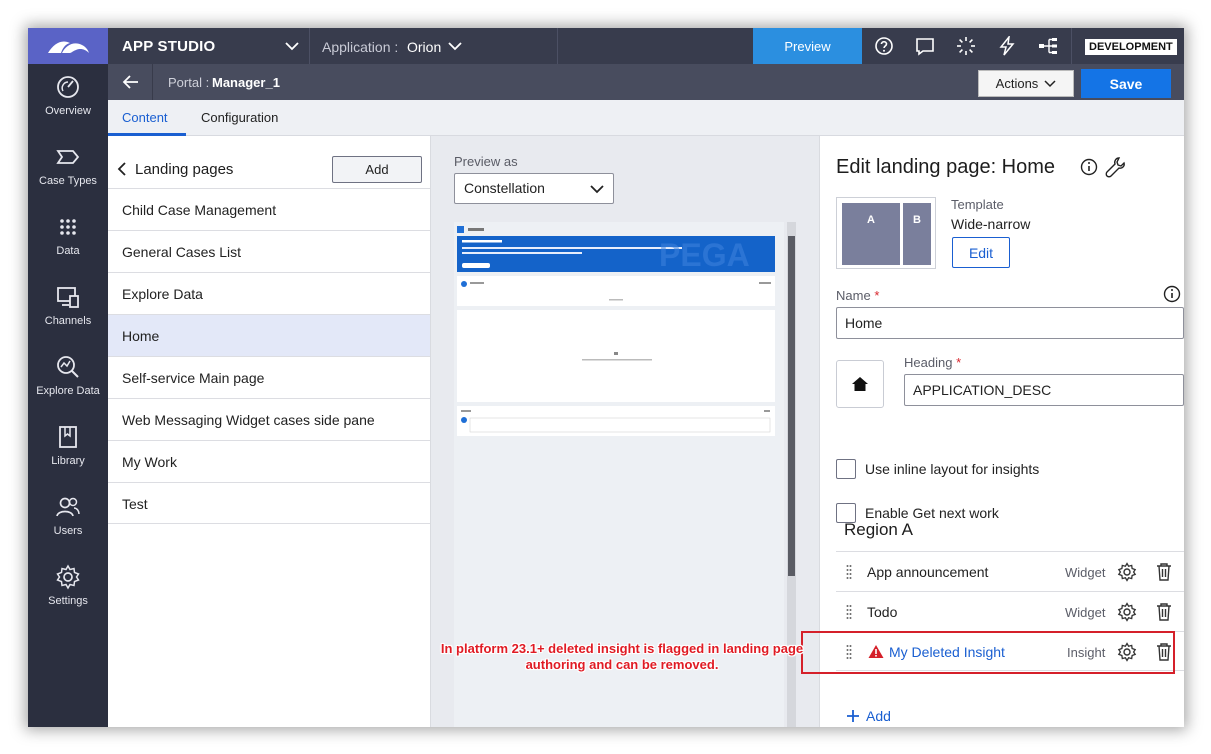  I want to click on list-item: Child Case Management, so click(269, 209).